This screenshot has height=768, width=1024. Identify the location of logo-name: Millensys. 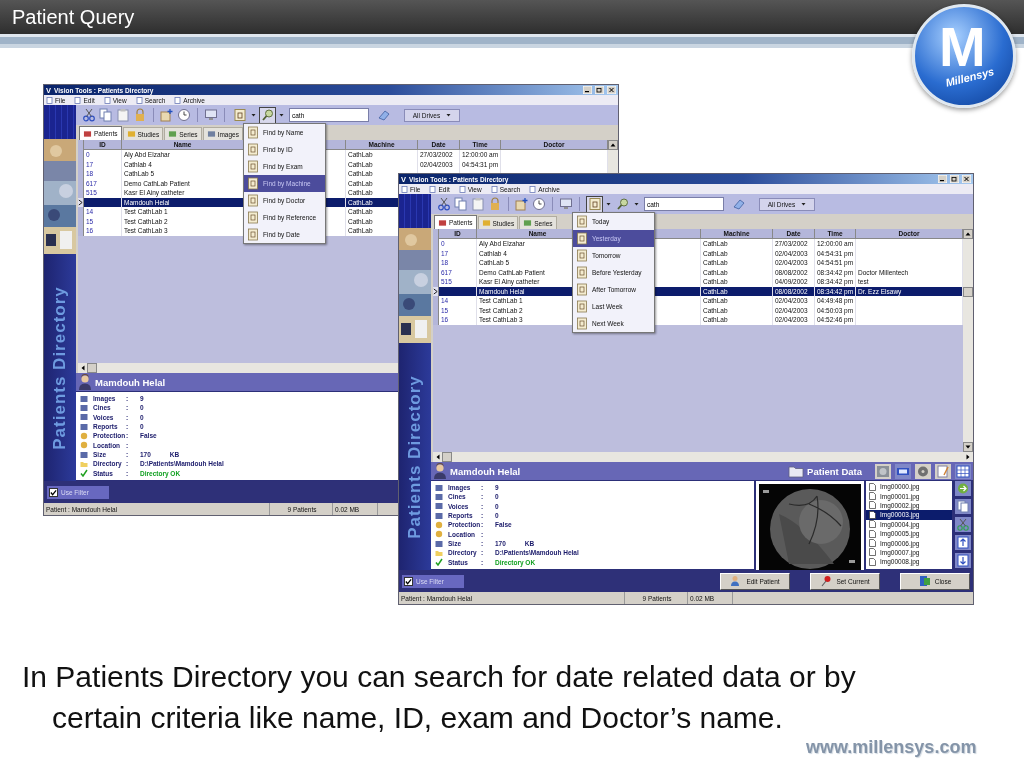
(970, 77).